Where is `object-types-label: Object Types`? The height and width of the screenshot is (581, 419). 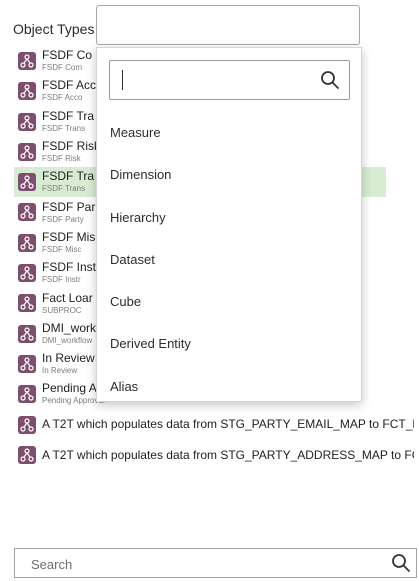 object-types-label: Object Types is located at coordinates (54, 29).